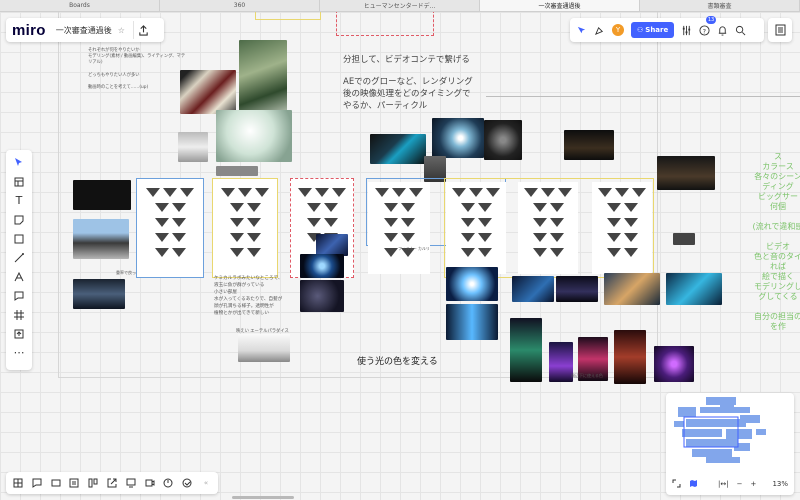  I want to click on text-icon: T, so click(19, 200).